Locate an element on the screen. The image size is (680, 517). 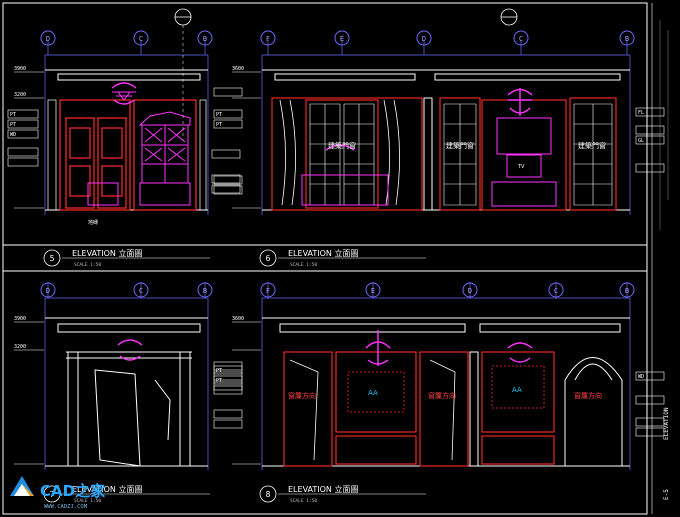
cad-watermark: CAD之家 WWW.CADZJ.COM is located at coordinates (57, 493).